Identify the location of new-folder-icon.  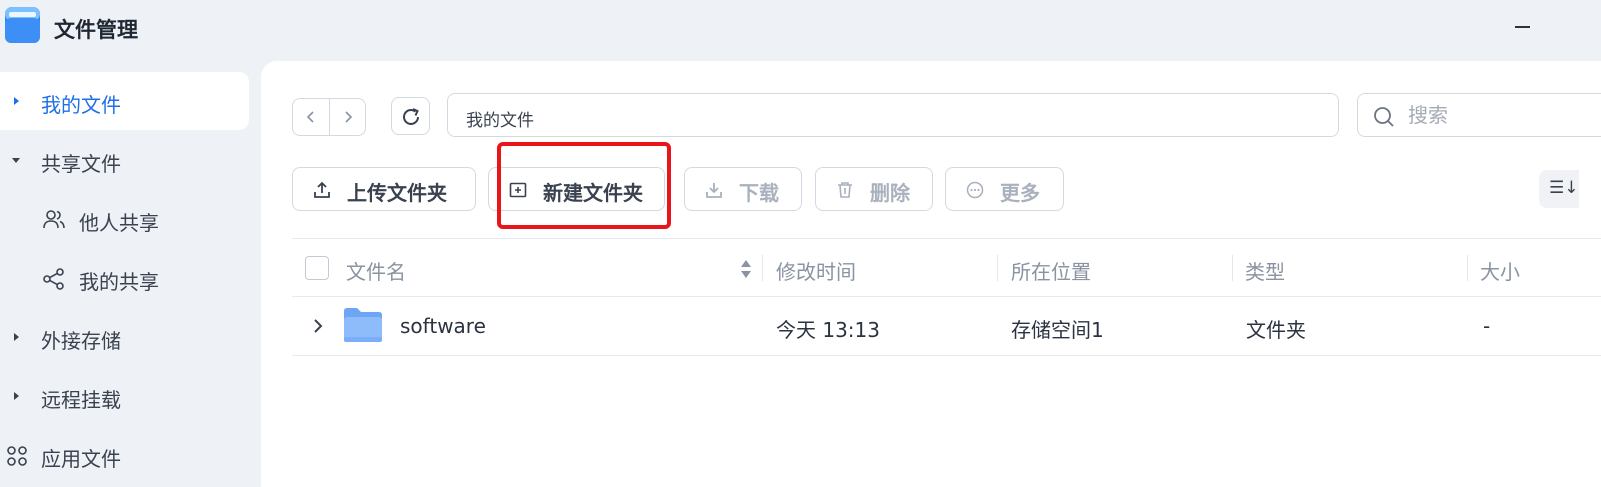
(518, 190).